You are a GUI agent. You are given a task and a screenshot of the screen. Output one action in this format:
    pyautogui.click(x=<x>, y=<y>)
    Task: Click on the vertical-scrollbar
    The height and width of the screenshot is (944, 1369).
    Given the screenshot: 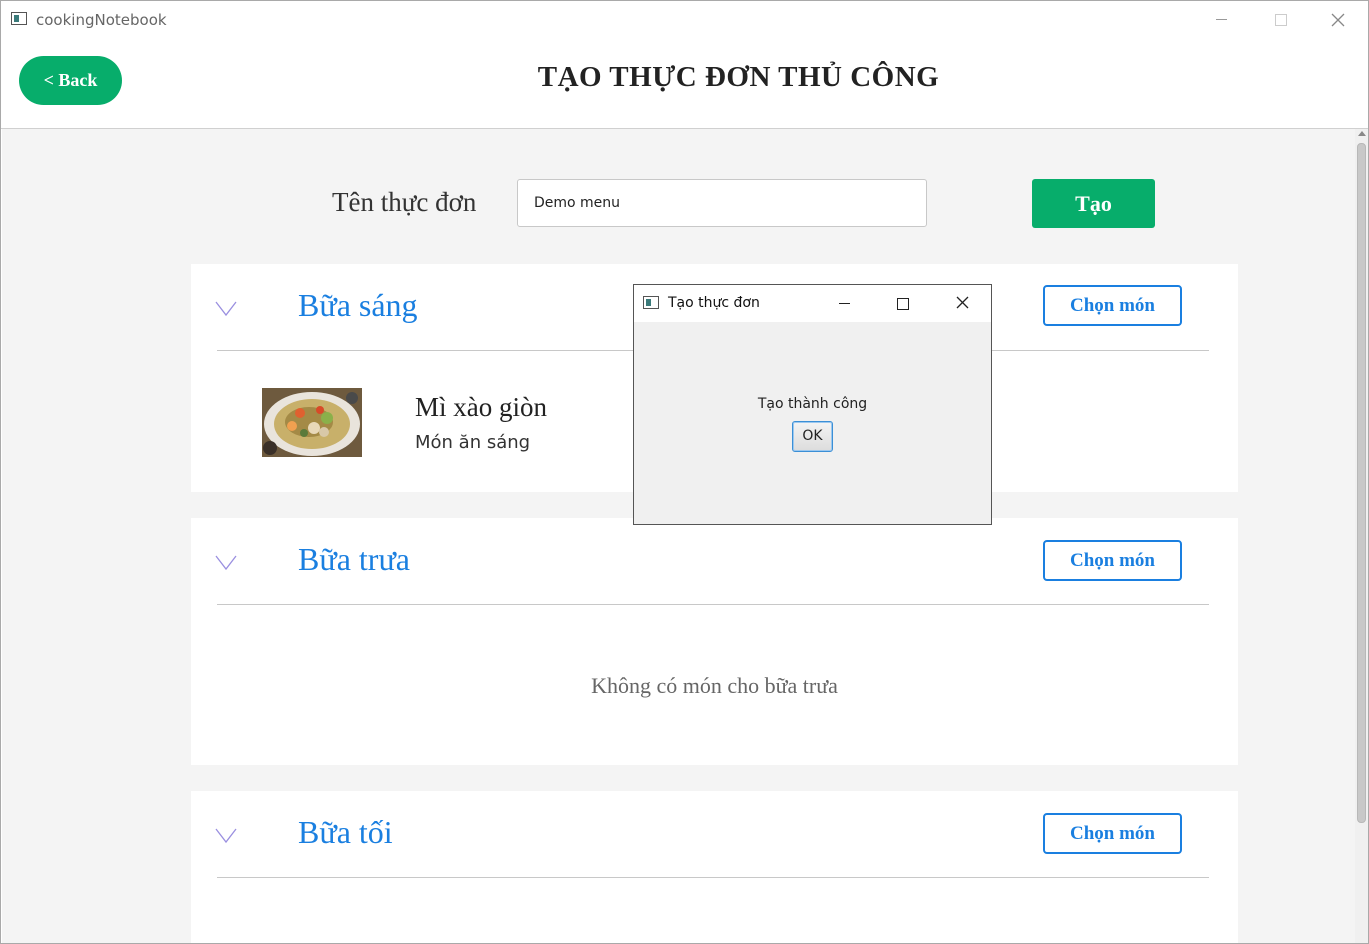 What is the action you would take?
    pyautogui.click(x=1361, y=536)
    